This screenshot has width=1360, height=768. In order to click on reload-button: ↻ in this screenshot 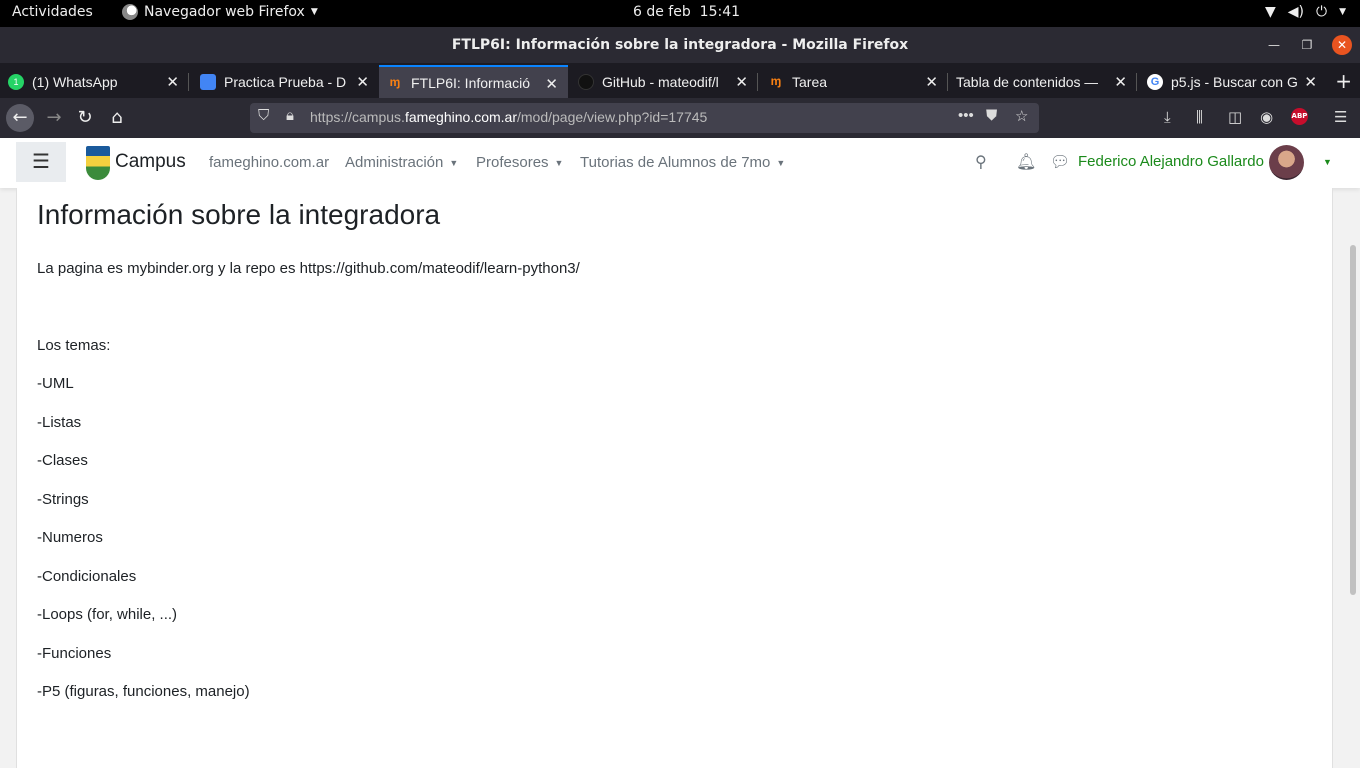, I will do `click(85, 118)`.